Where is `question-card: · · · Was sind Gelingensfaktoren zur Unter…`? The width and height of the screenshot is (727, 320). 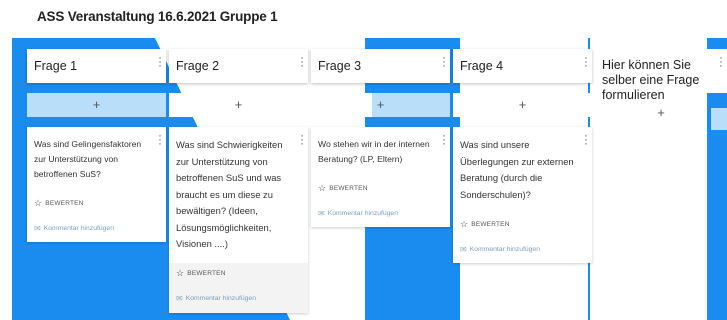 question-card: · · · Was sind Gelingensfaktoren zur Unter… is located at coordinates (96, 184).